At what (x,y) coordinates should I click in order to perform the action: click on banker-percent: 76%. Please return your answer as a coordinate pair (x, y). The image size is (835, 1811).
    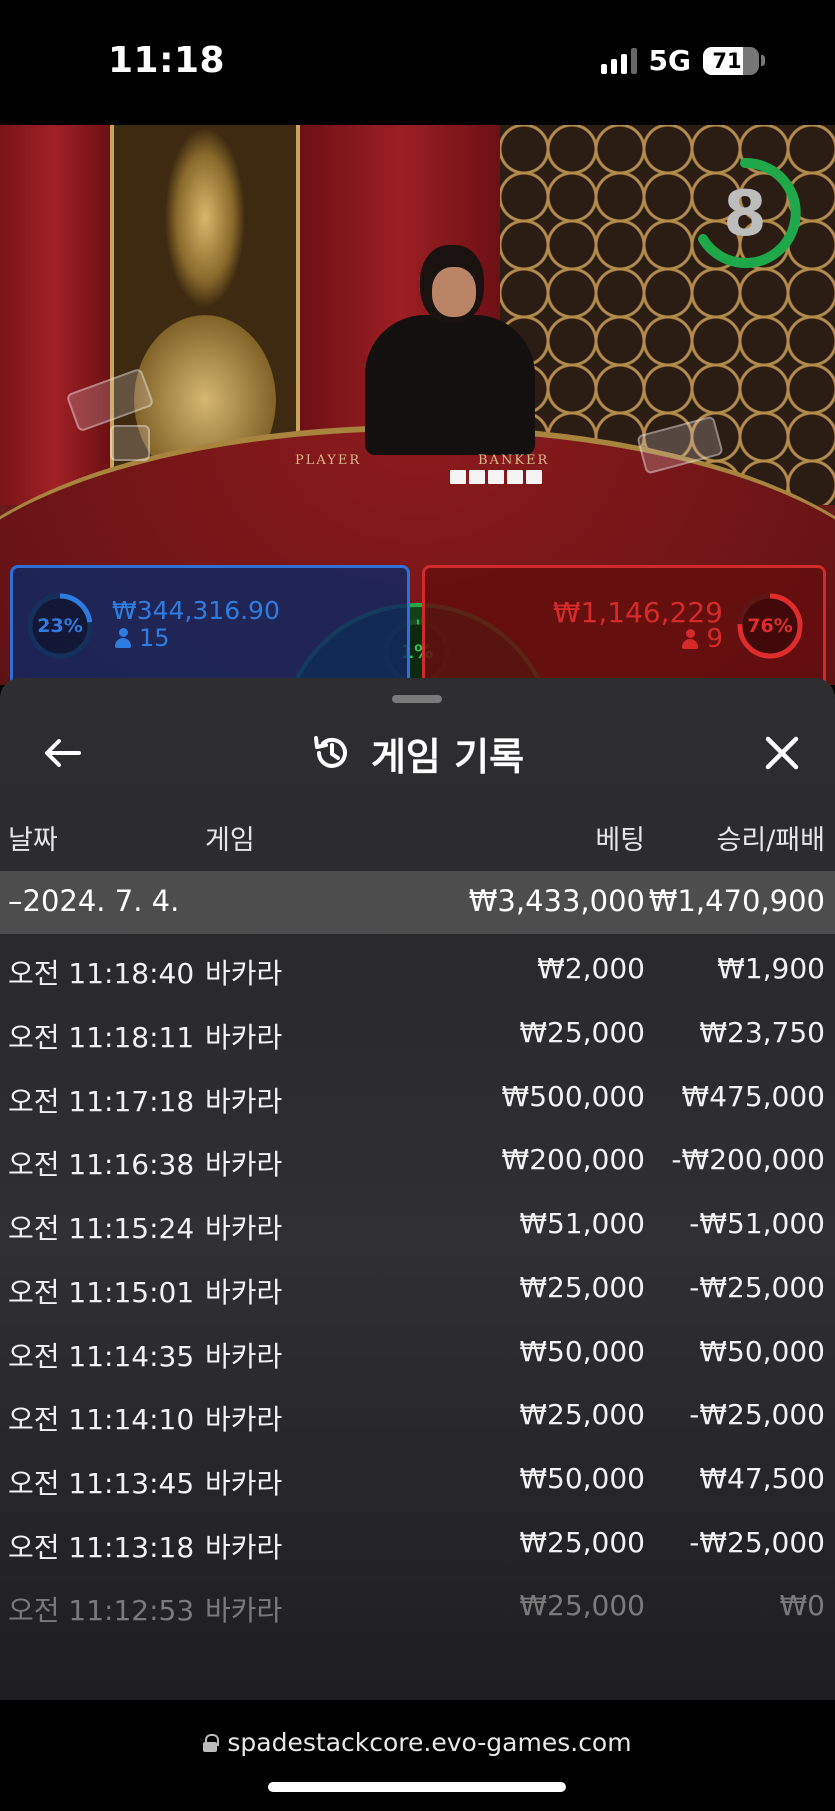
    Looking at the image, I should click on (770, 626).